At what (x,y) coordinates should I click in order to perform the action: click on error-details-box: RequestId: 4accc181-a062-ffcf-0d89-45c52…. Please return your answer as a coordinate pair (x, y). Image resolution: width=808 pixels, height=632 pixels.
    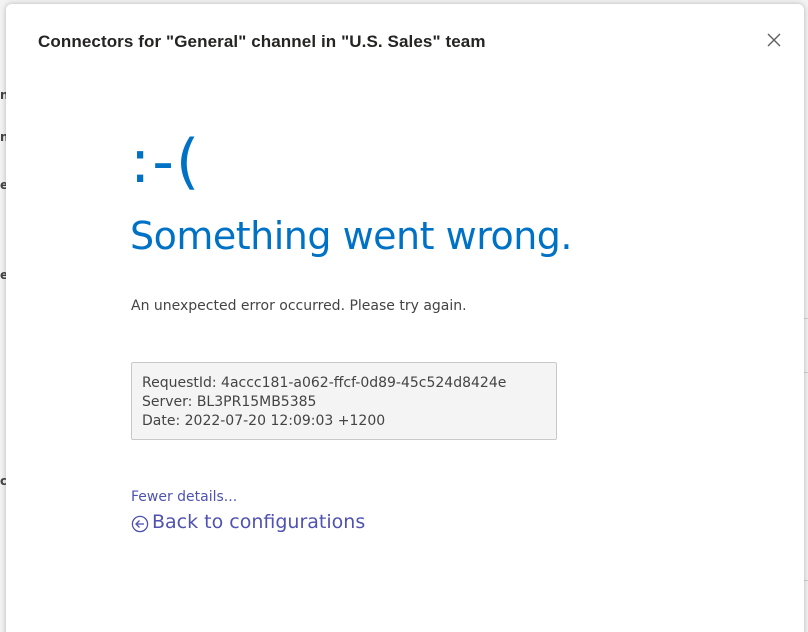
    Looking at the image, I should click on (344, 401).